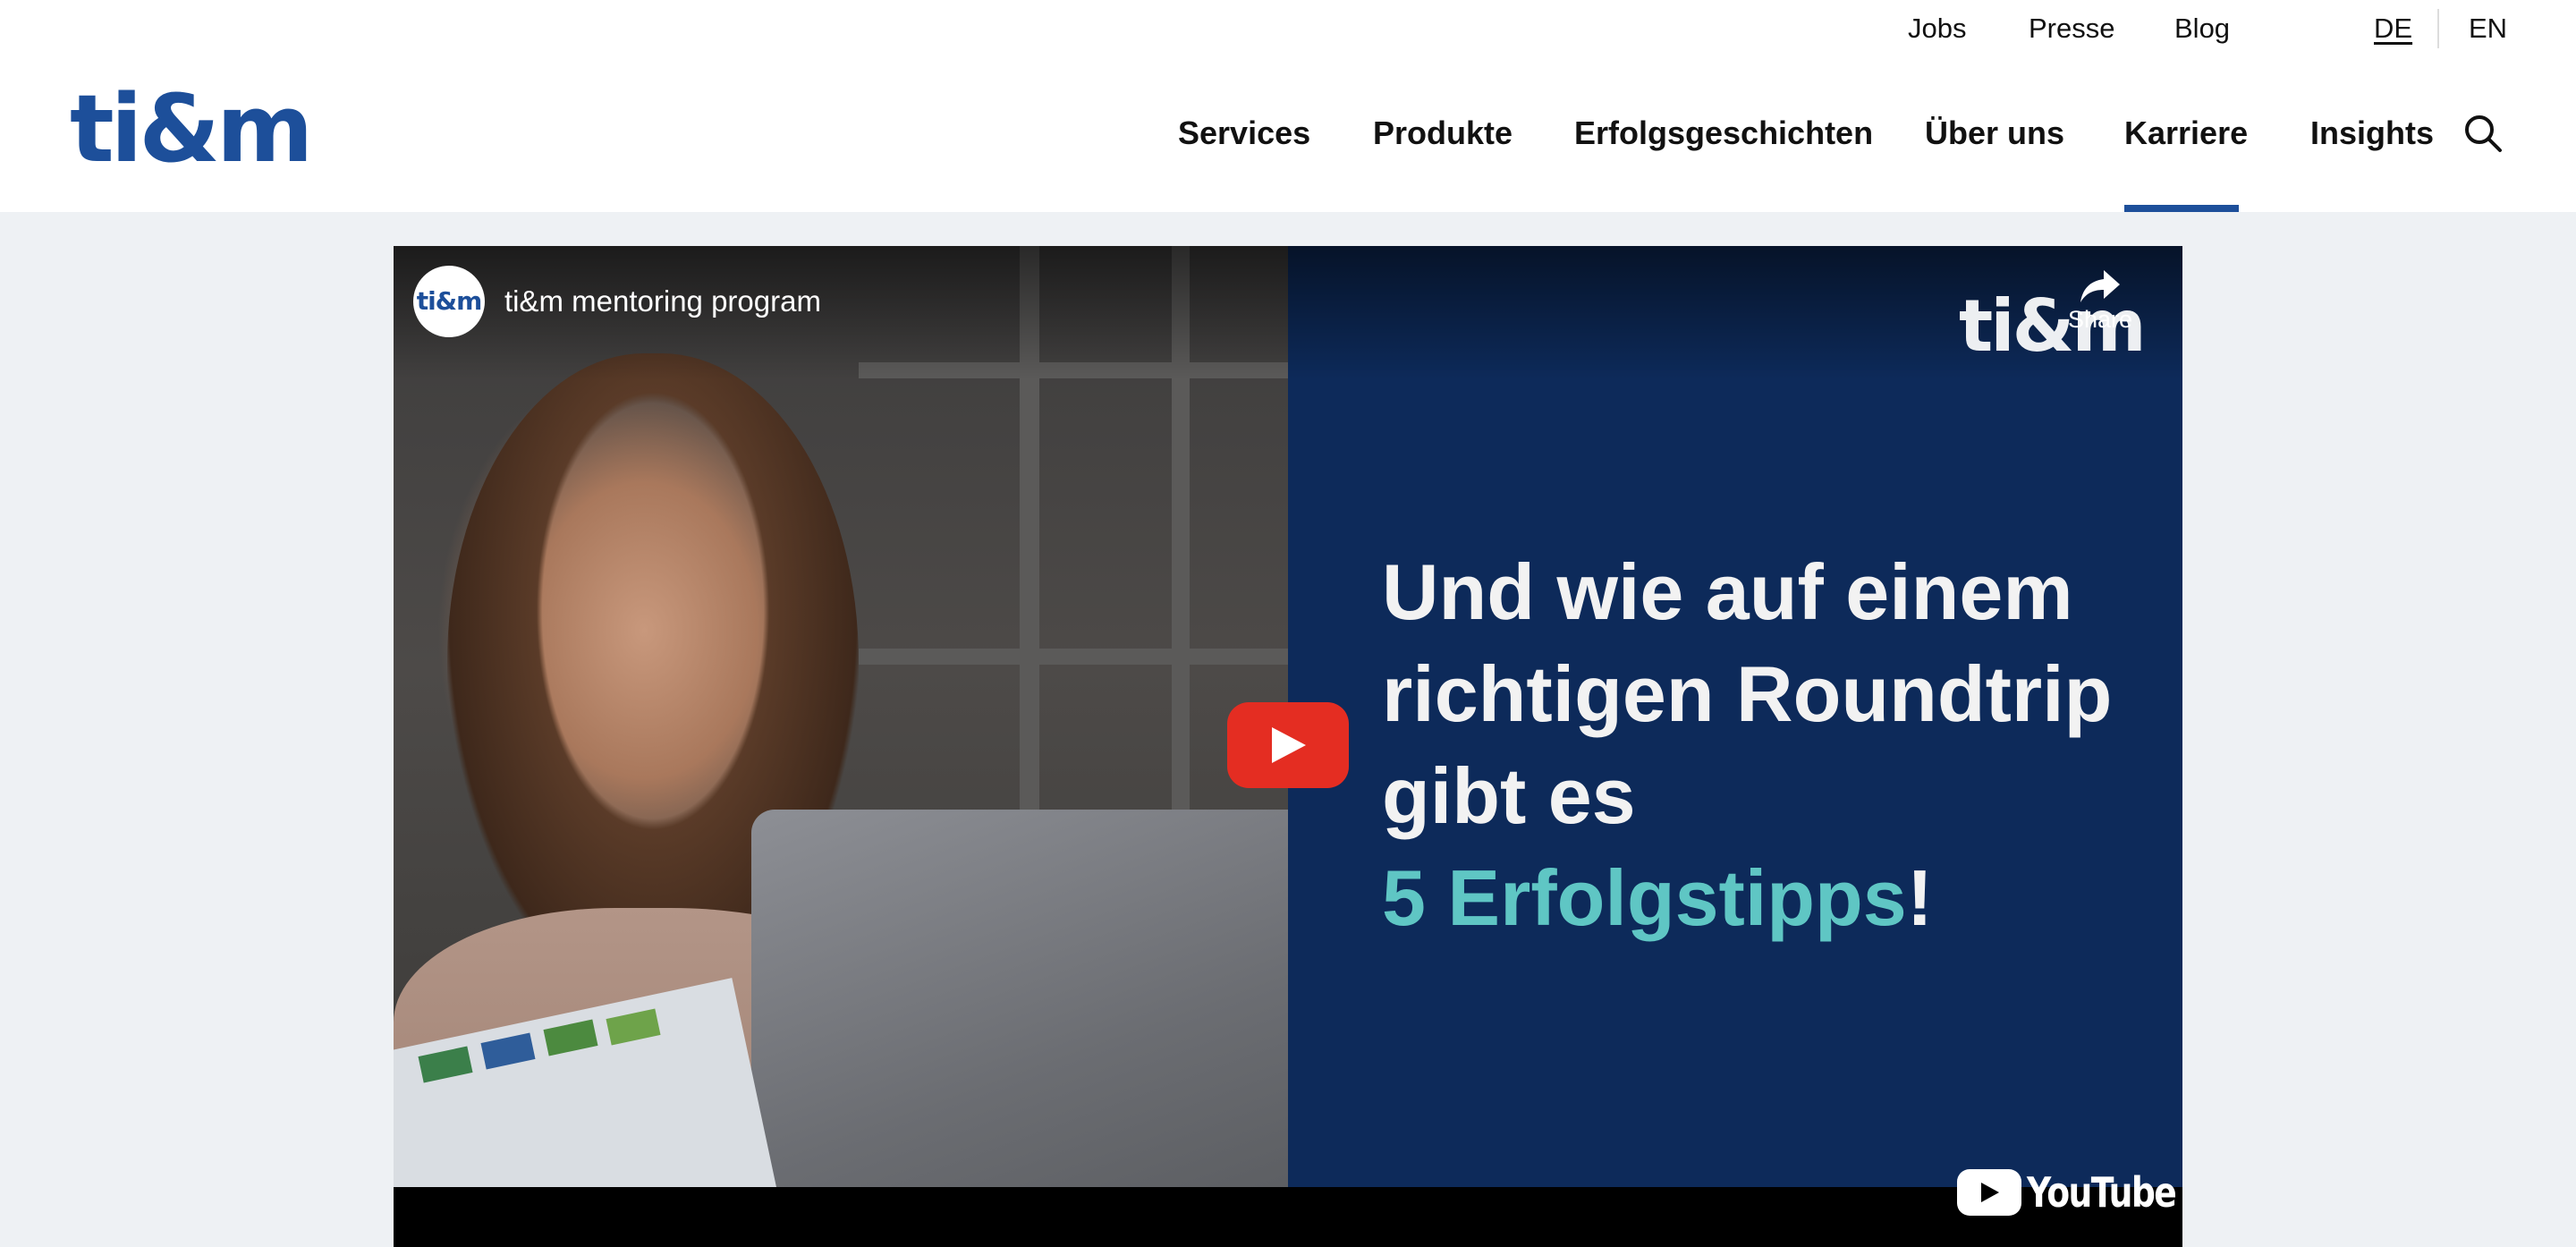 The image size is (2576, 1247). I want to click on meta-link-presse: Presse, so click(2071, 29).